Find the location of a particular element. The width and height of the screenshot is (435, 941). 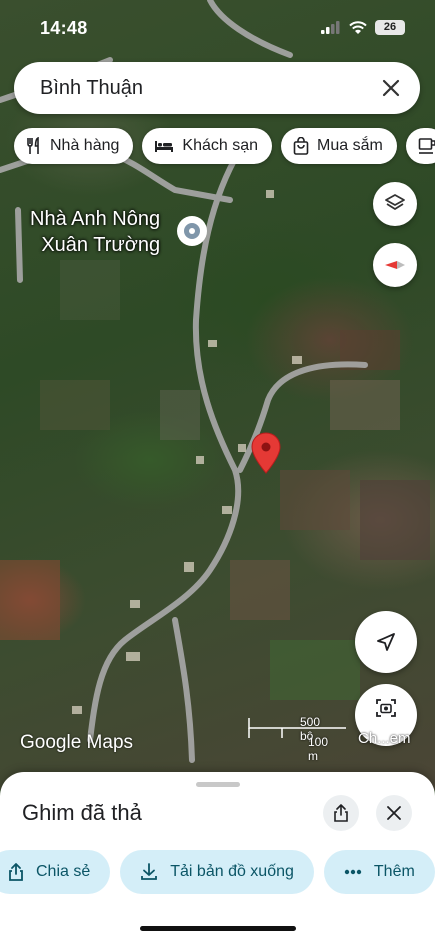

sheet-actions: Chia sẻ Tải bản đồ xuống Thêm is located at coordinates (217, 872).